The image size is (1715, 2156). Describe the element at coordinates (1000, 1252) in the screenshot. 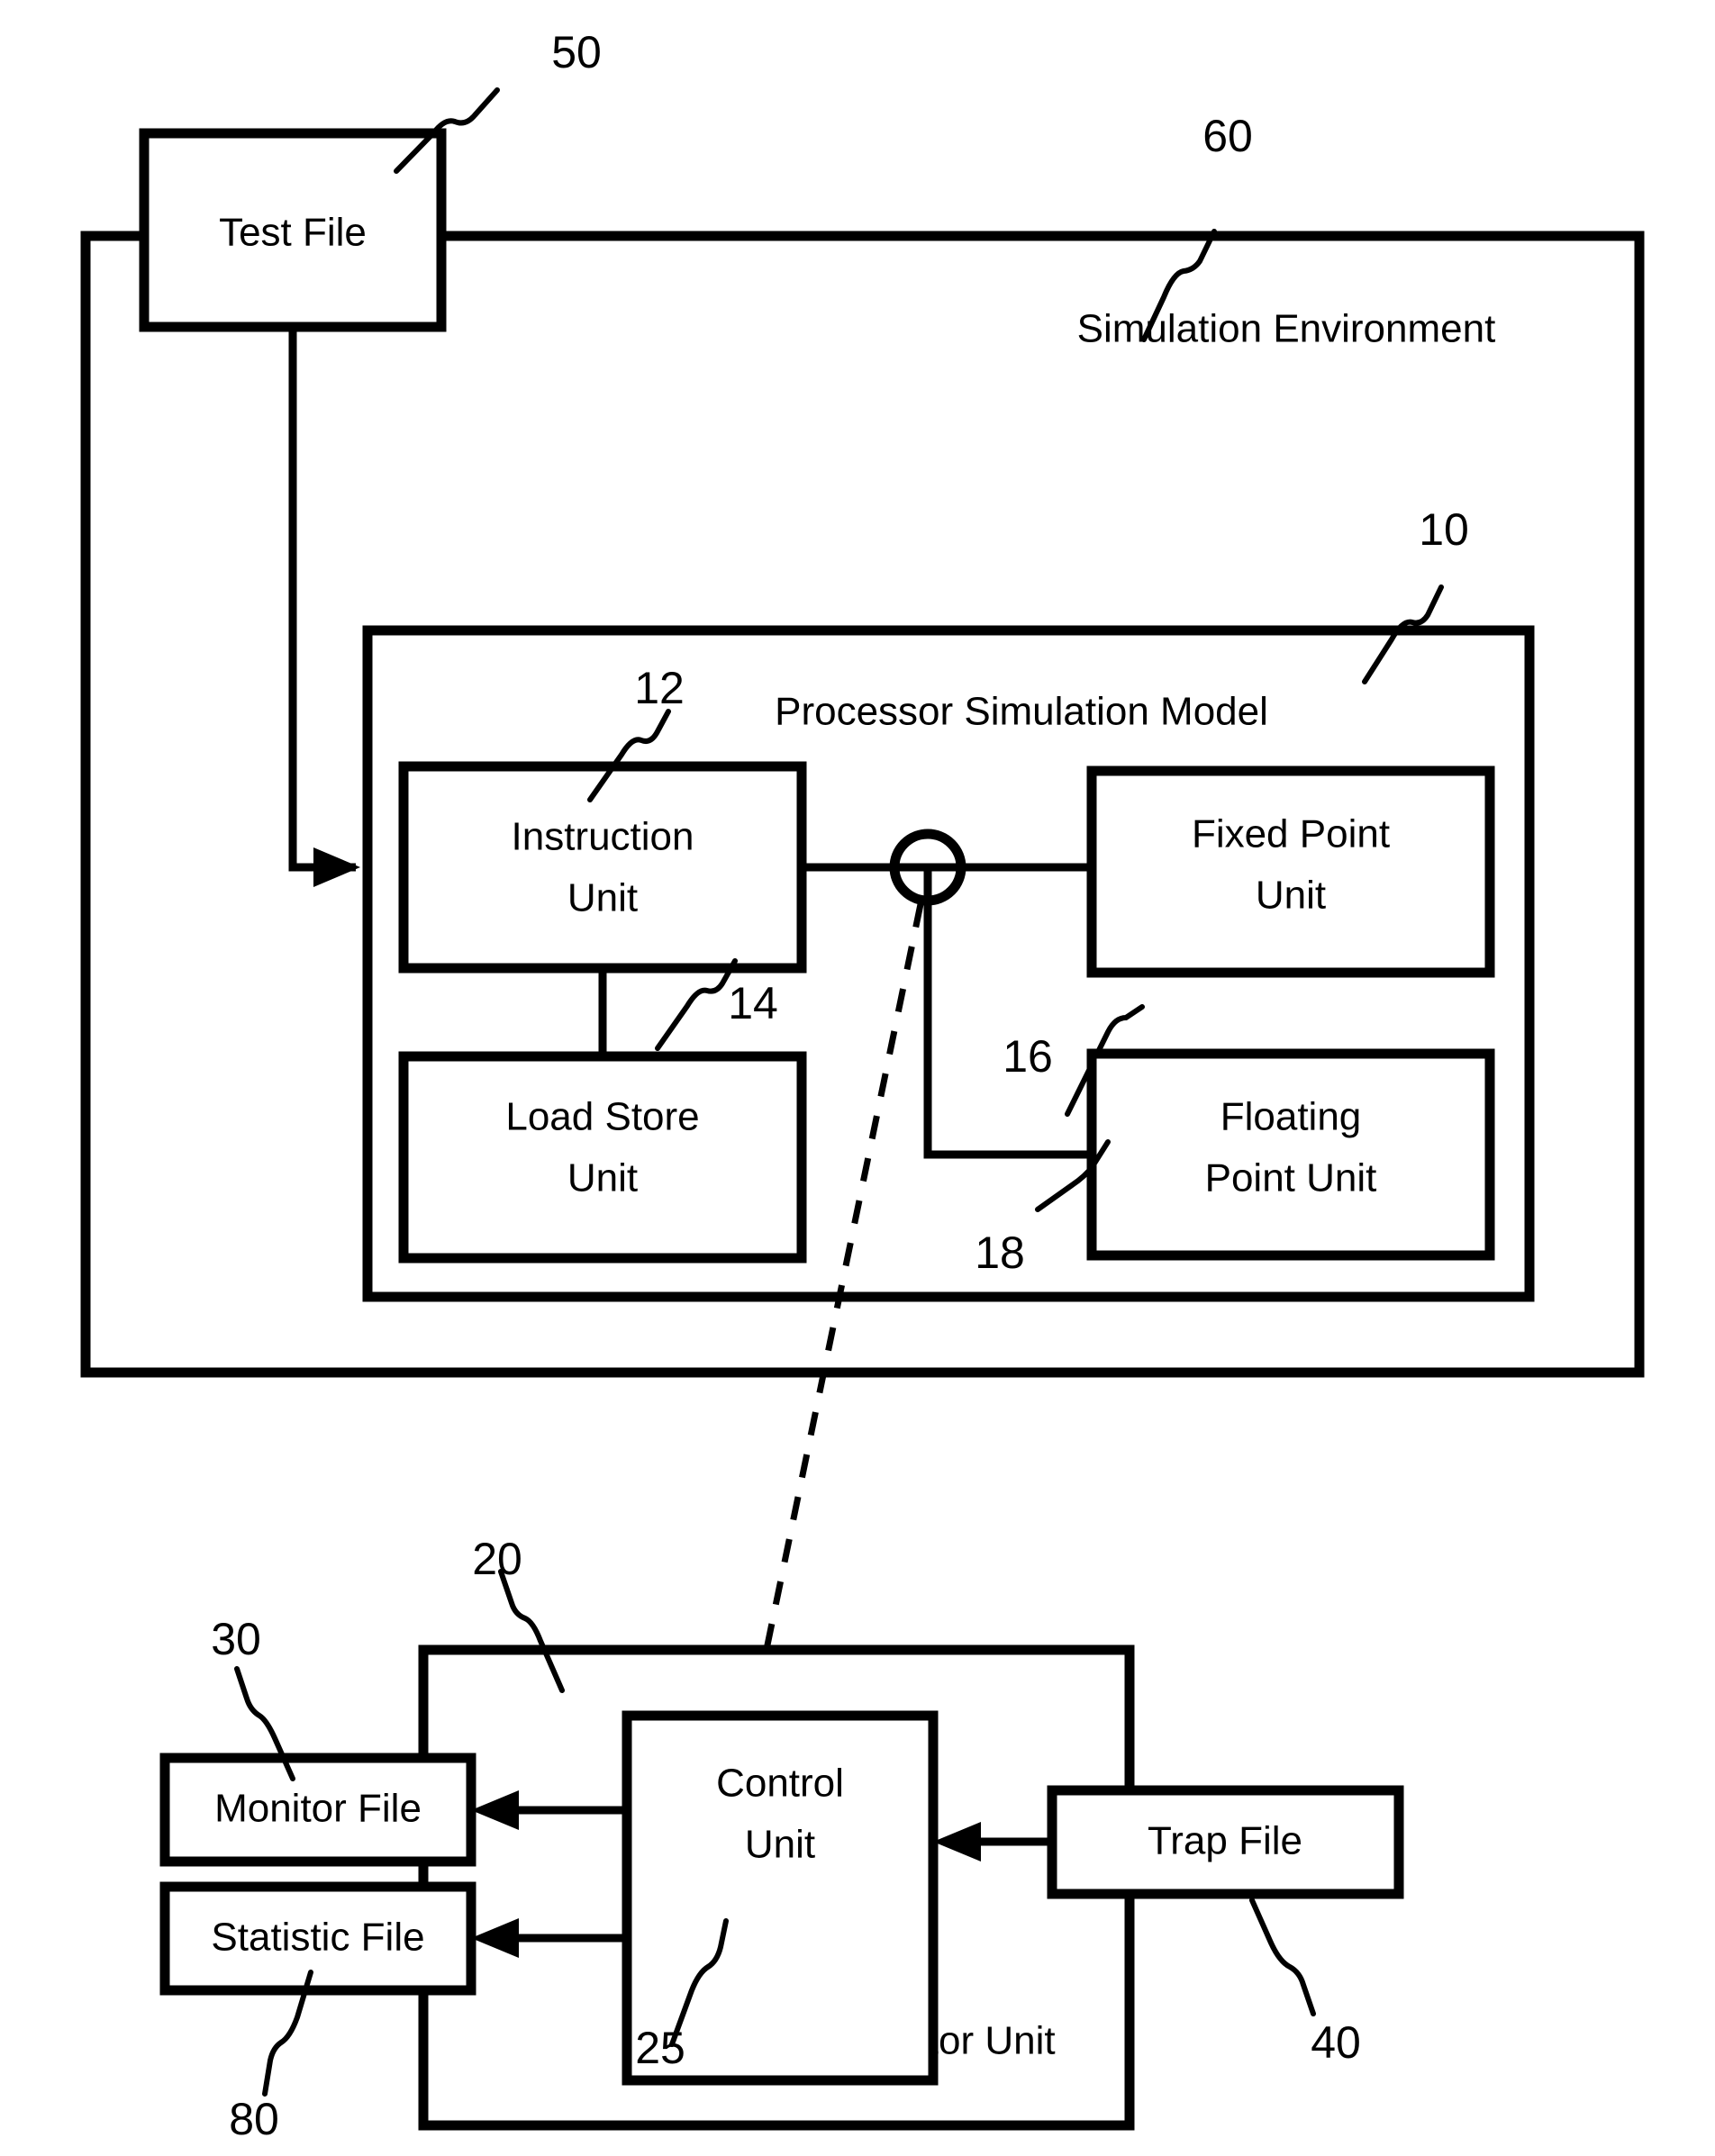

I see `ref-number-18: 18` at that location.